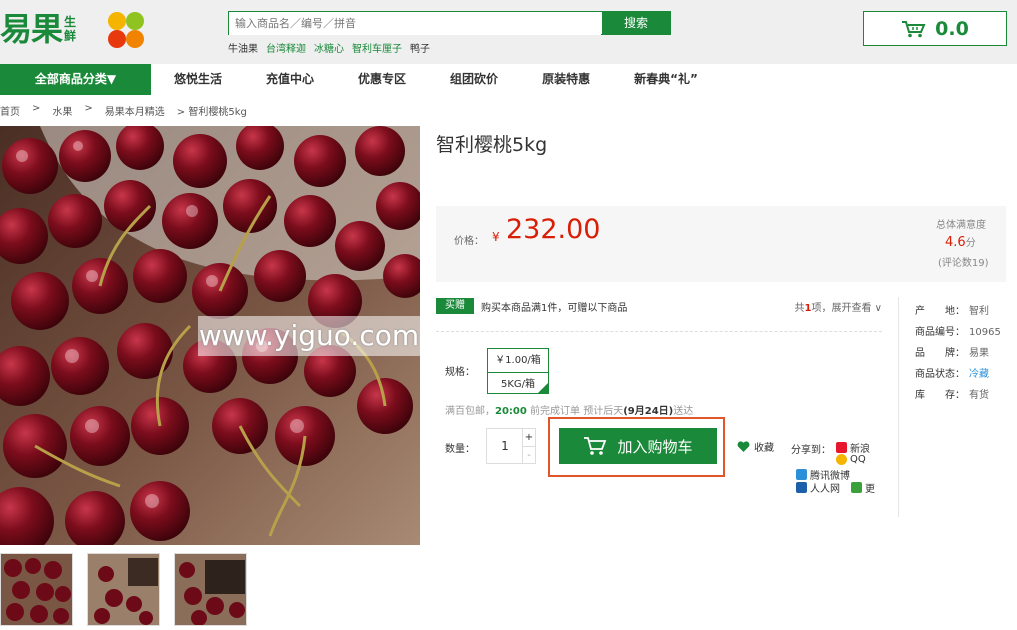 The width and height of the screenshot is (1017, 630). What do you see at coordinates (474, 79) in the screenshot?
I see `nav-link: 组团砍价` at bounding box center [474, 79].